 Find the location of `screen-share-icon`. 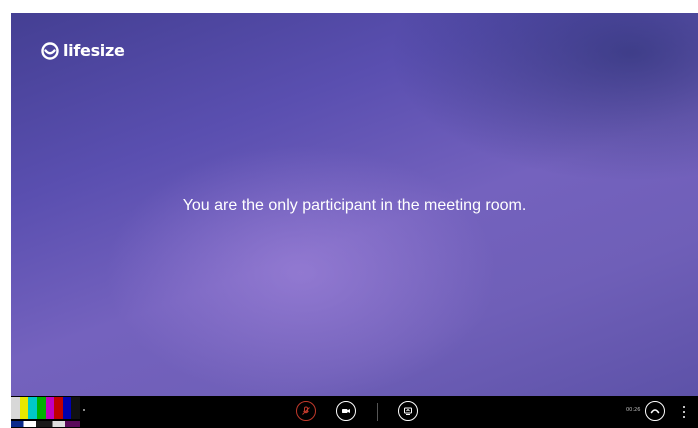

screen-share-icon is located at coordinates (408, 411).